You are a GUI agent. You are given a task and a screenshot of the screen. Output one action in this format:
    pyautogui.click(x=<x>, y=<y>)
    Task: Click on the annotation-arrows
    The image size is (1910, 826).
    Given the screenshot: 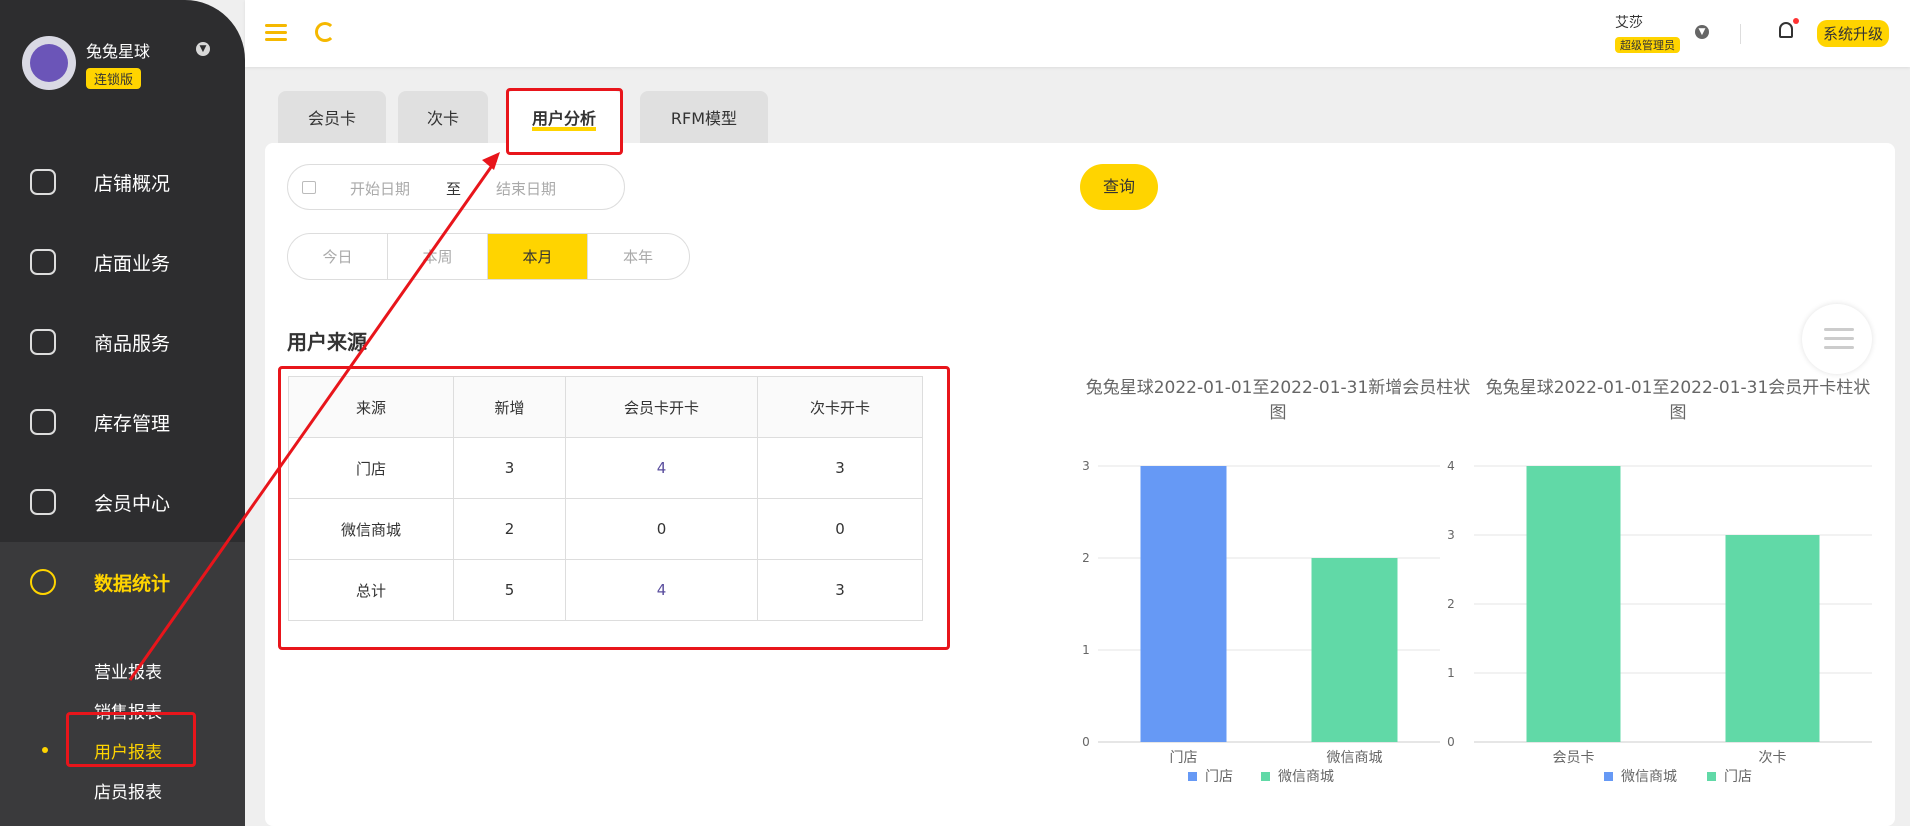 What is the action you would take?
    pyautogui.click(x=314, y=416)
    